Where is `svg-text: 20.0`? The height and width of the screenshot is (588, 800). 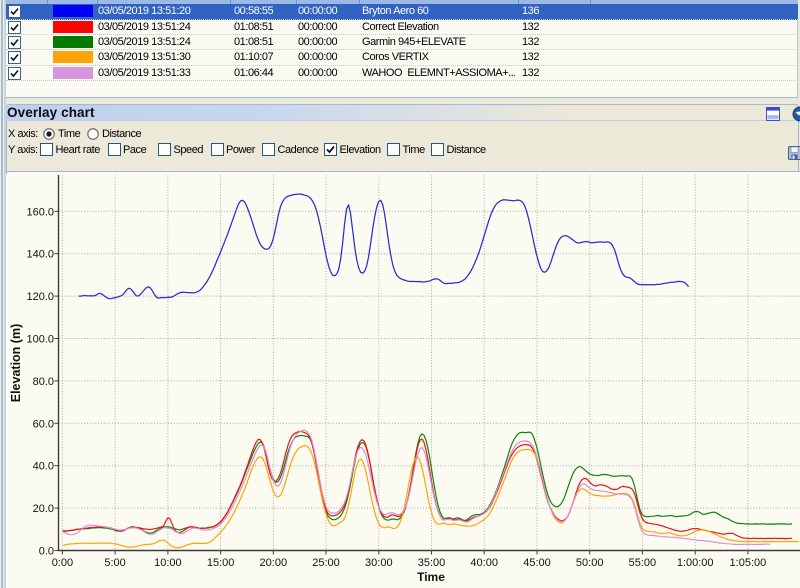 svg-text: 20.0 is located at coordinates (43, 509).